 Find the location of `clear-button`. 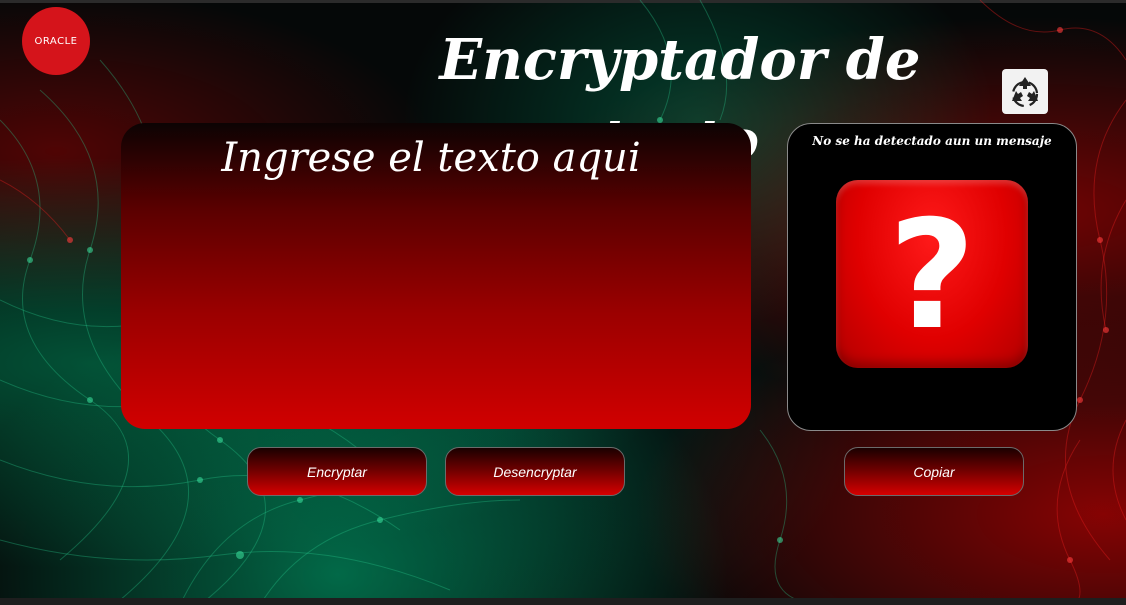

clear-button is located at coordinates (1025, 91).